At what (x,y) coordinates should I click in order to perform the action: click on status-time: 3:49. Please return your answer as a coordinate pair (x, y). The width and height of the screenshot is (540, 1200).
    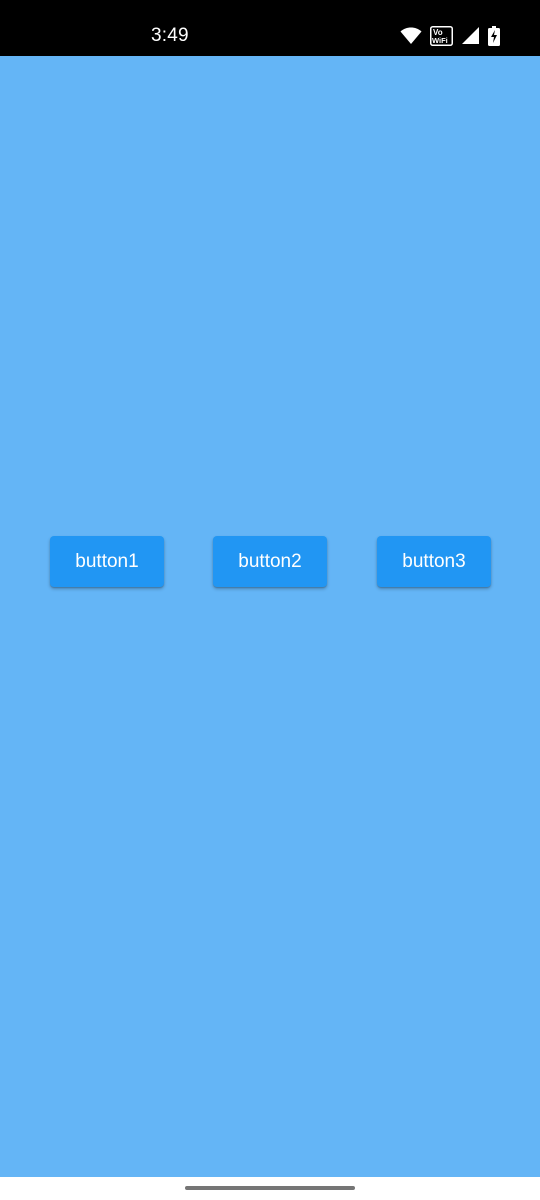
    Looking at the image, I should click on (170, 35).